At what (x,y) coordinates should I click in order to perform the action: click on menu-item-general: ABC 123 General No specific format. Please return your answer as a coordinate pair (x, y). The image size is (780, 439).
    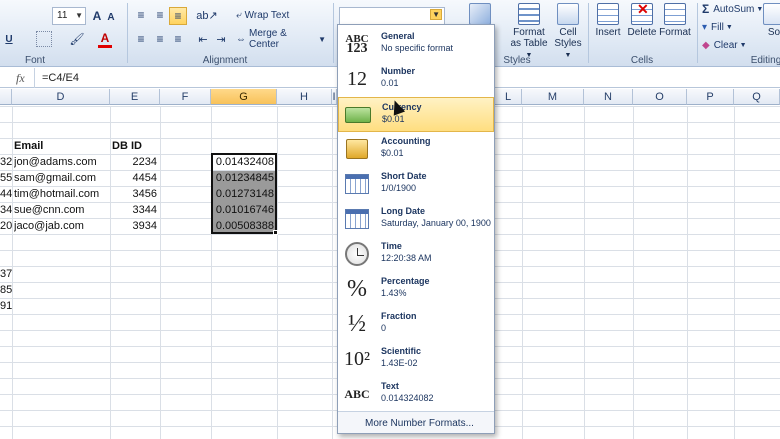
    Looking at the image, I should click on (416, 44).